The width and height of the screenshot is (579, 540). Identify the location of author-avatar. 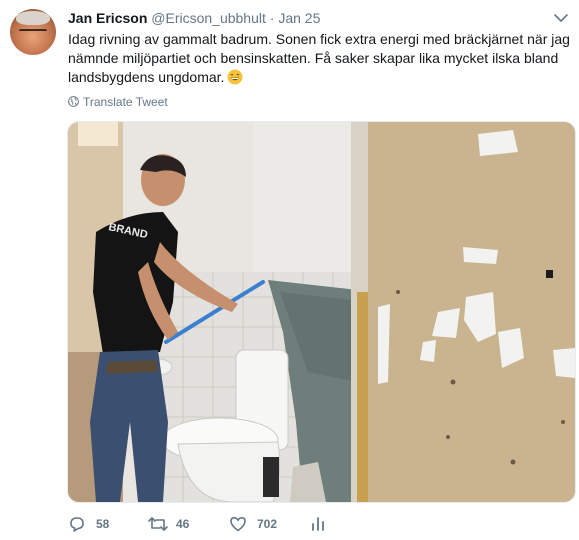
(33, 32).